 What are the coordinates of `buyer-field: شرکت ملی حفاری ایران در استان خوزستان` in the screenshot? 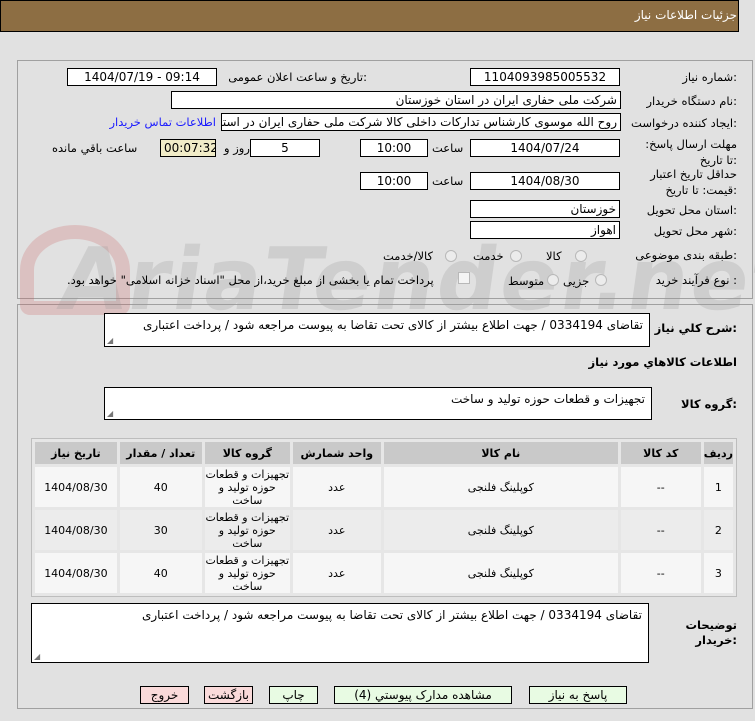 It's located at (396, 100).